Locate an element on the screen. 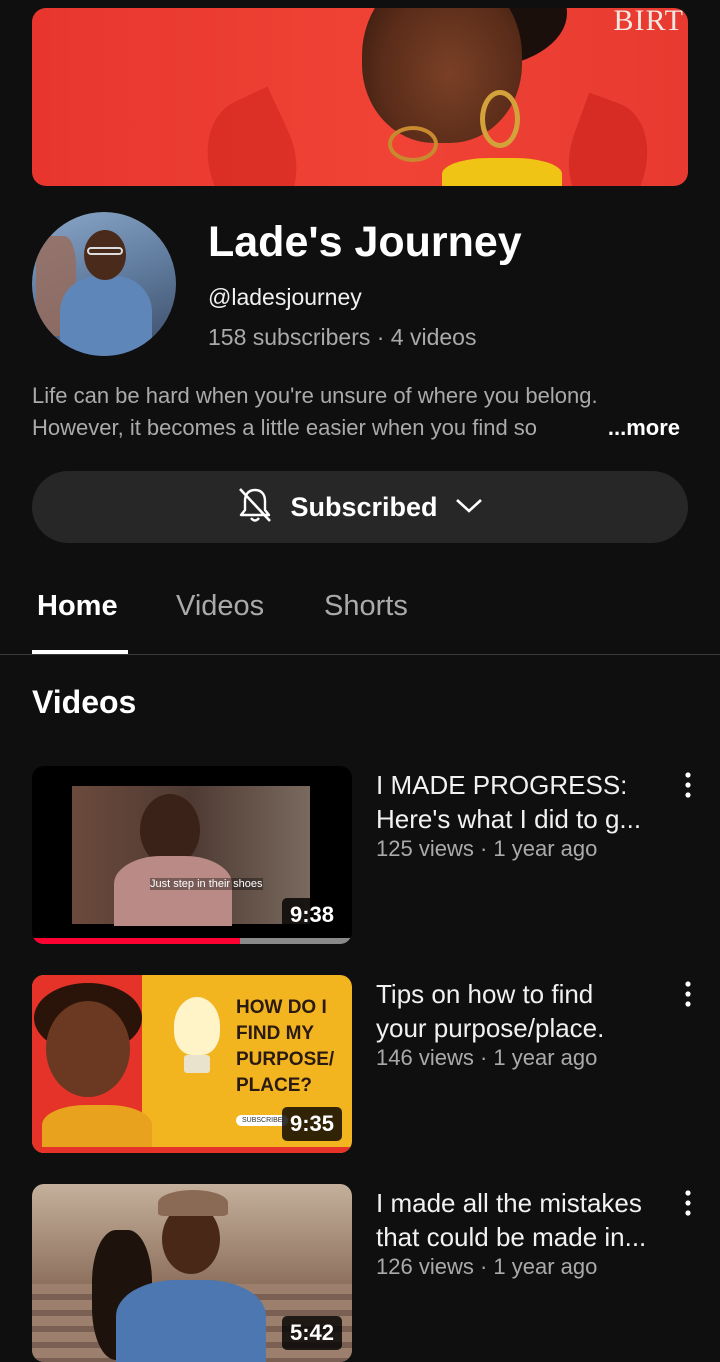  avatar-face is located at coordinates (105, 255).